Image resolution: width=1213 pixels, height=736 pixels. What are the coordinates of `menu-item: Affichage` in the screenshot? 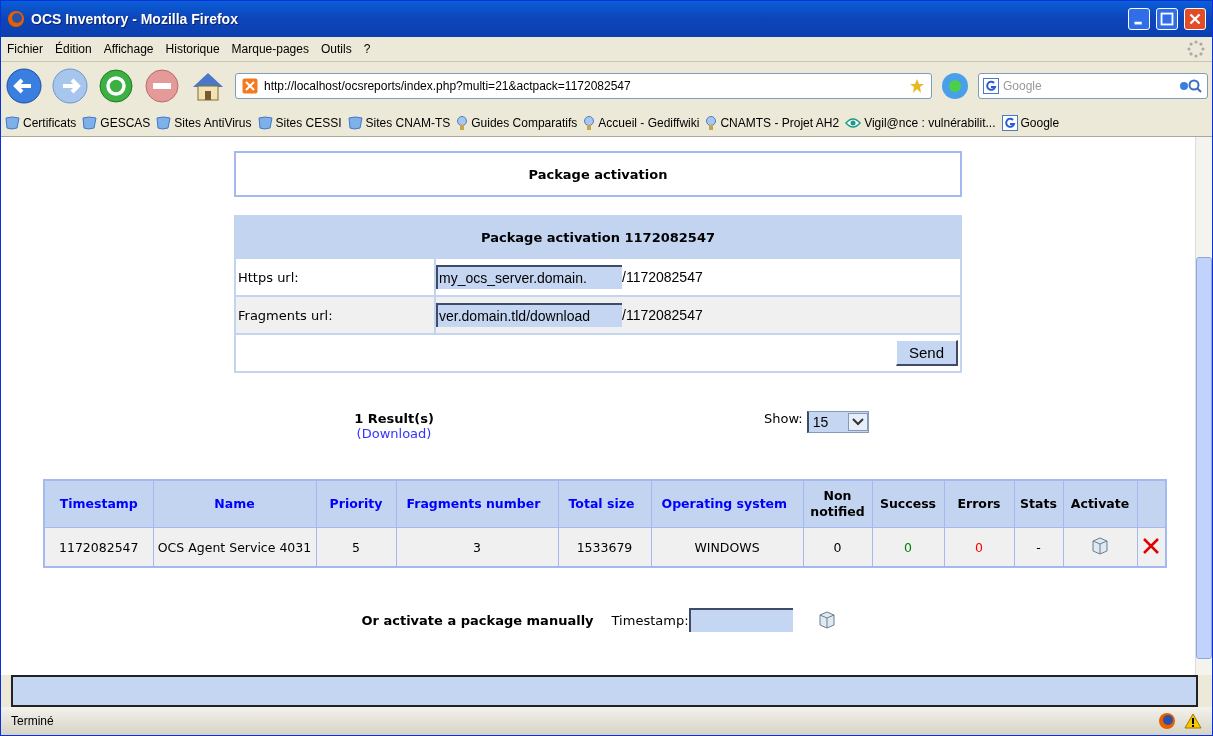 It's located at (128, 49).